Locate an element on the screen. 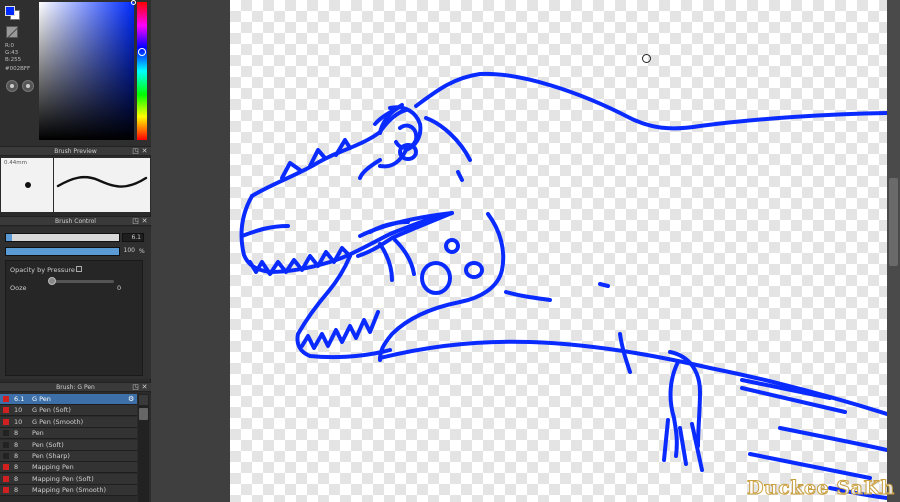 This screenshot has width=900, height=502. brush-size-label: 0.44mm is located at coordinates (15, 163).